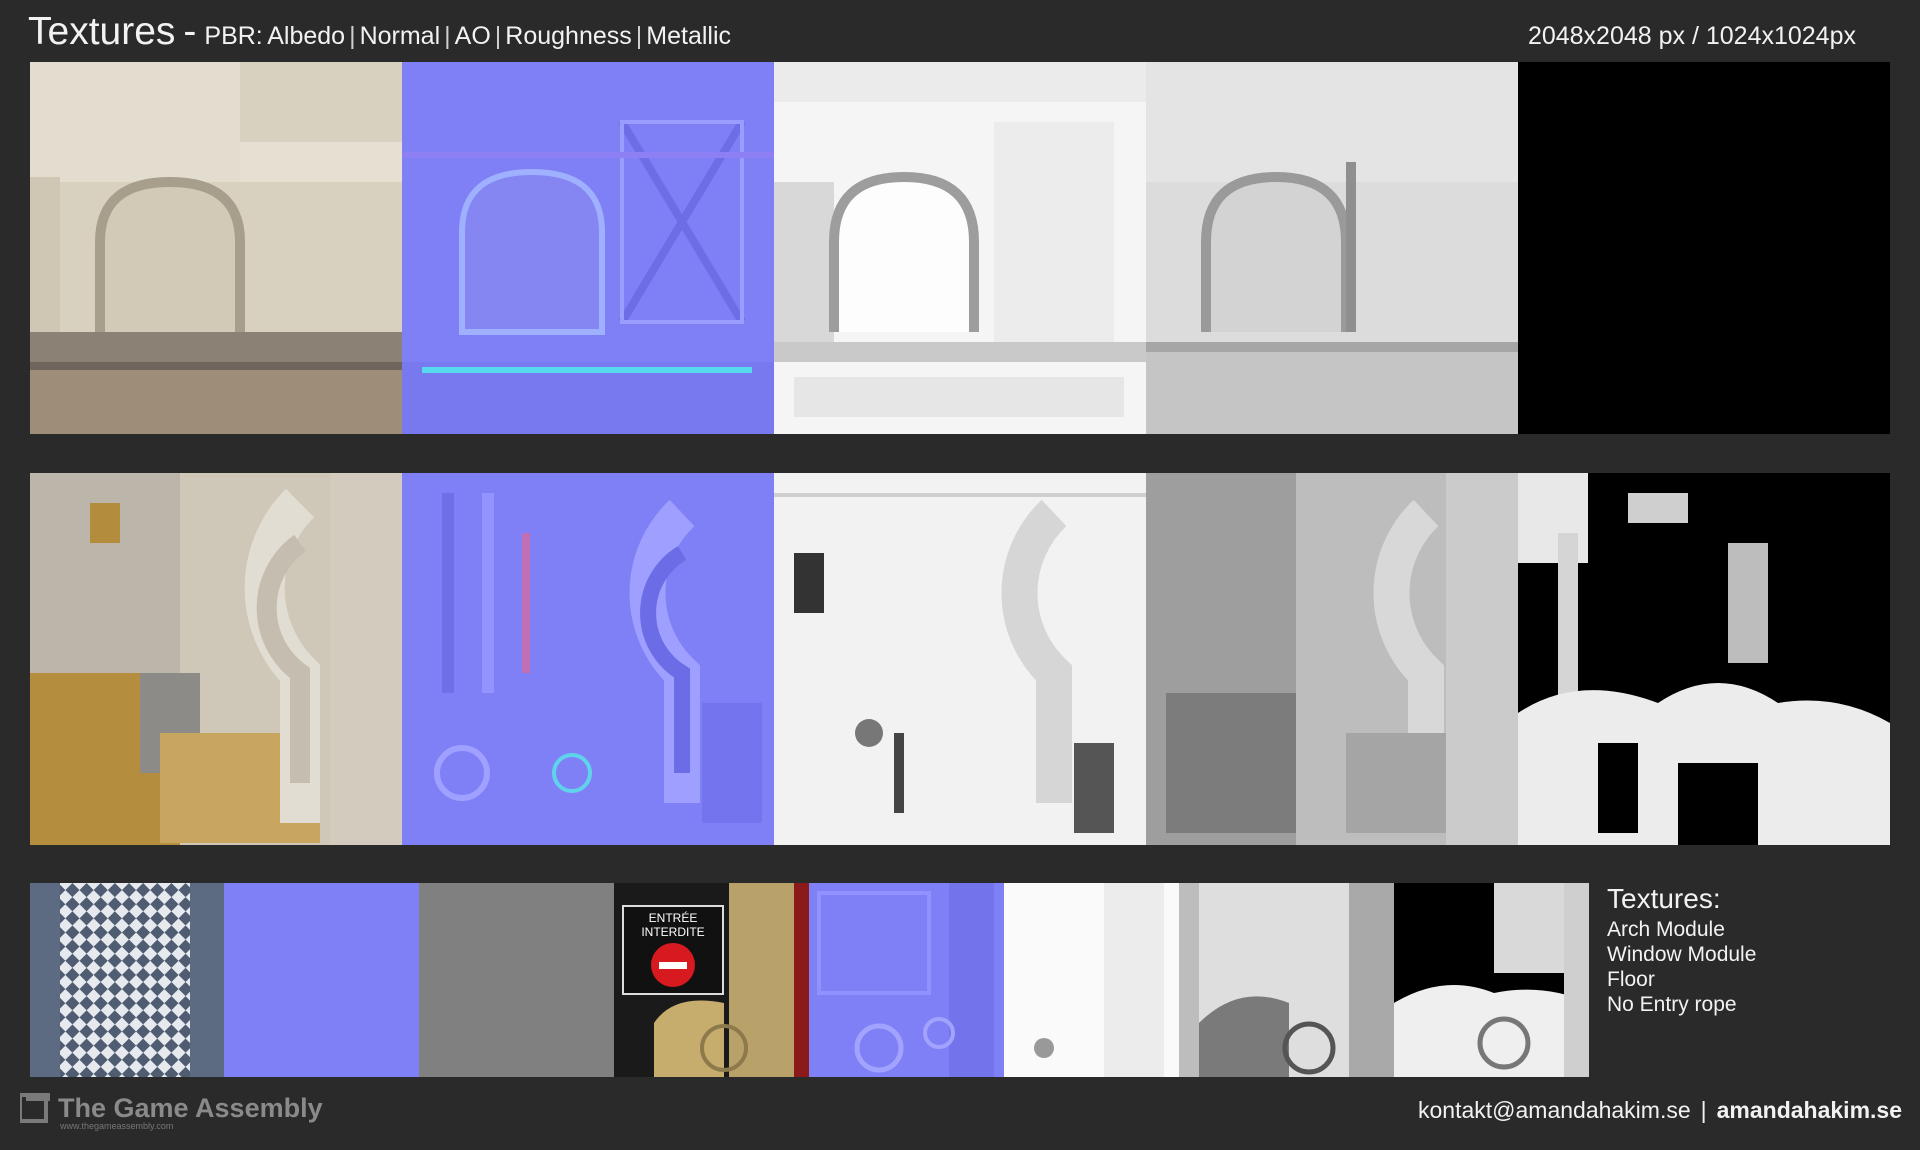  Describe the element at coordinates (588, 248) in the screenshot. I see `arch-normal-texture` at that location.